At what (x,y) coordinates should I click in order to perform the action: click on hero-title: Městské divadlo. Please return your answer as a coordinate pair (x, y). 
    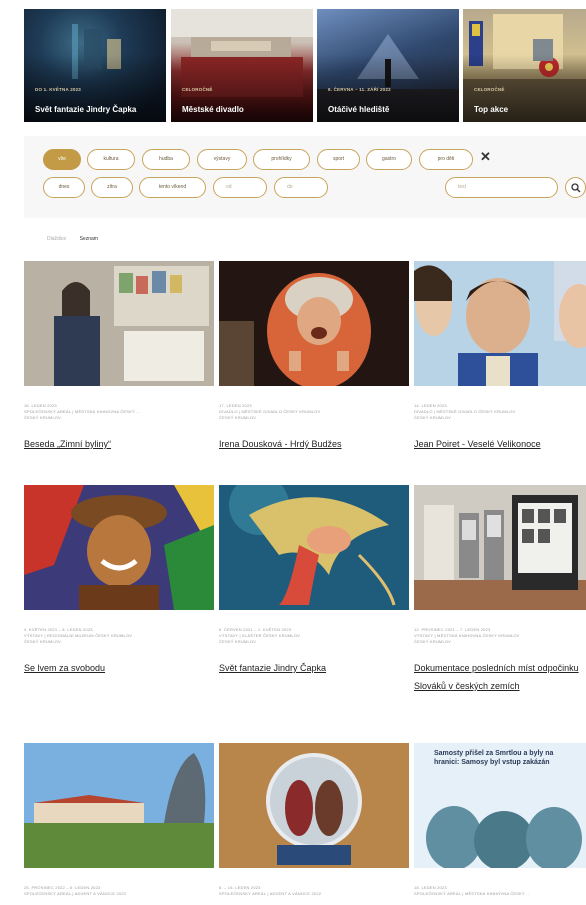
    Looking at the image, I should click on (213, 109).